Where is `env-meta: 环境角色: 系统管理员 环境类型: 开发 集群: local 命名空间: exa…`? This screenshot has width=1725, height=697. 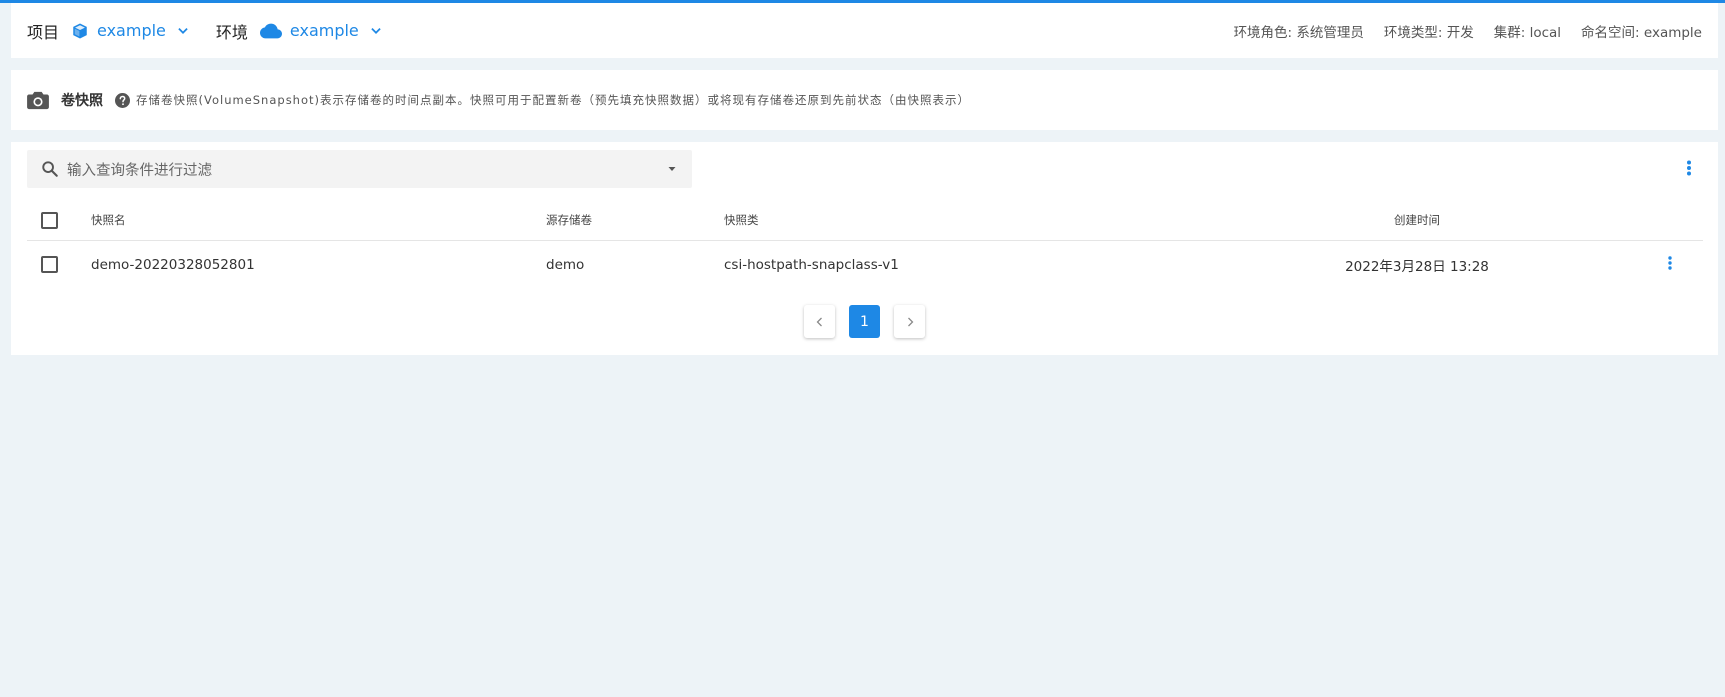 env-meta: 环境角色: 系统管理员 环境类型: 开发 集群: local 命名空间: exa… is located at coordinates (1458, 31).